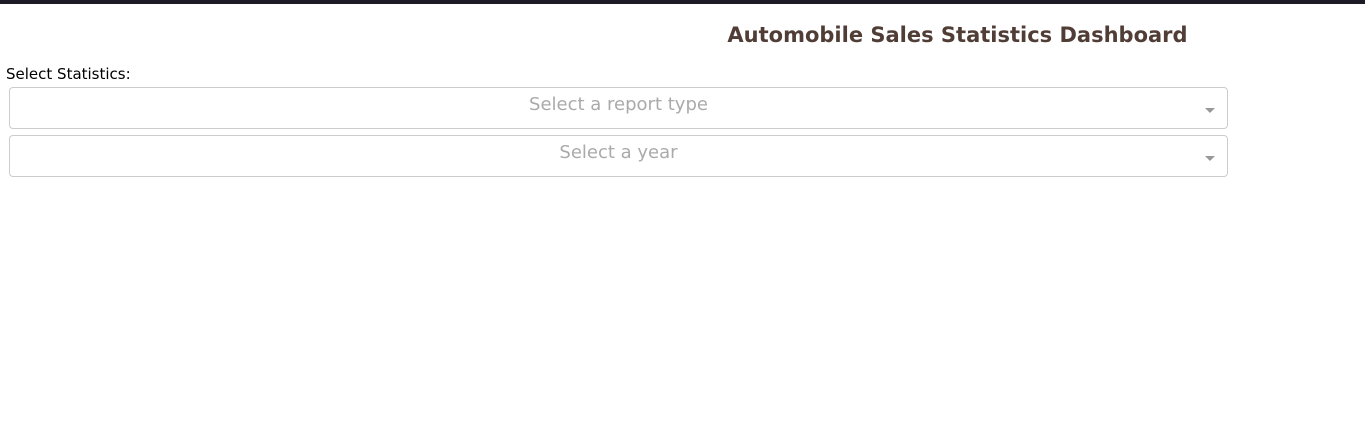 The image size is (1365, 422). What do you see at coordinates (957, 35) in the screenshot?
I see `page-title: Automobile Sales Statistics Dashboard` at bounding box center [957, 35].